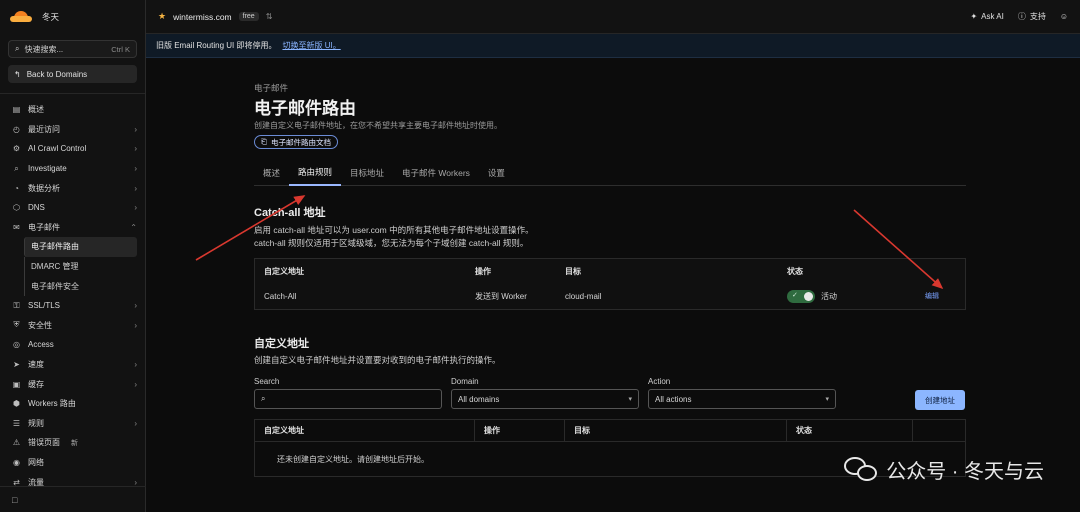 This screenshot has height=512, width=1080. Describe the element at coordinates (16, 345) in the screenshot. I see `access-icon: ◎` at that location.